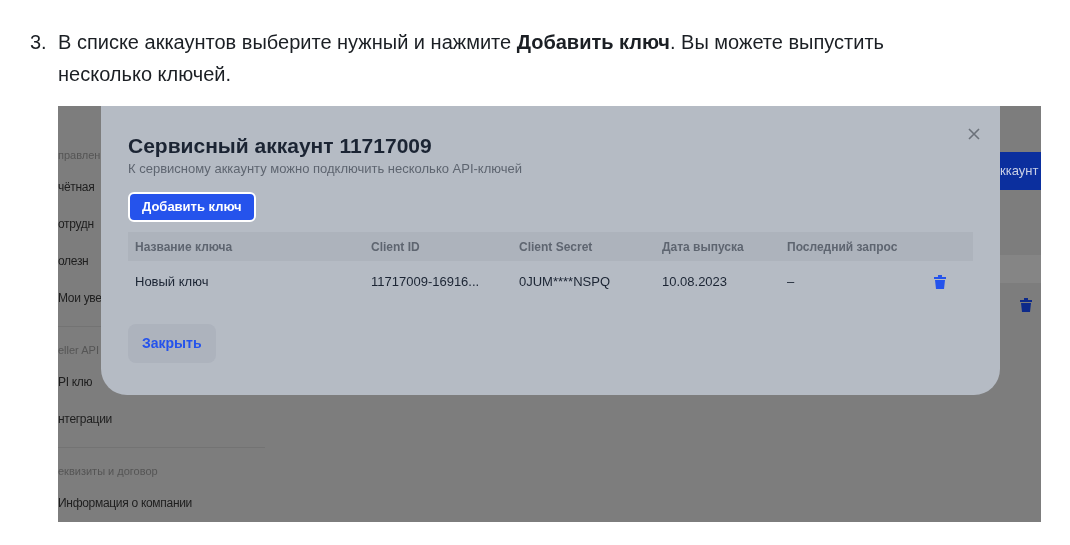  What do you see at coordinates (395, 246) in the screenshot?
I see `column-header: Client ID` at bounding box center [395, 246].